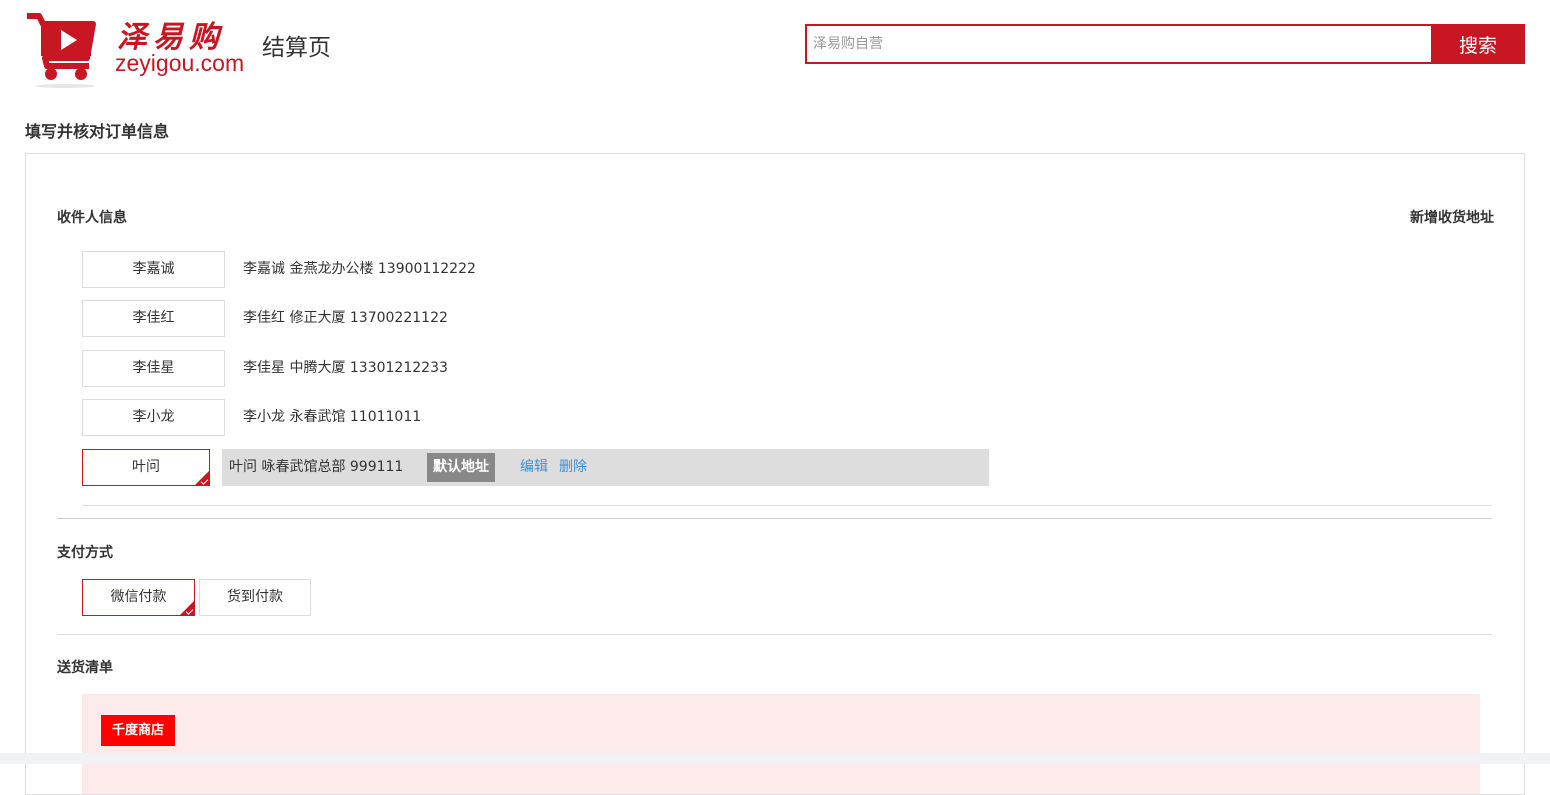  Describe the element at coordinates (153, 417) in the screenshot. I see `address-name-button: 李小龙` at that location.